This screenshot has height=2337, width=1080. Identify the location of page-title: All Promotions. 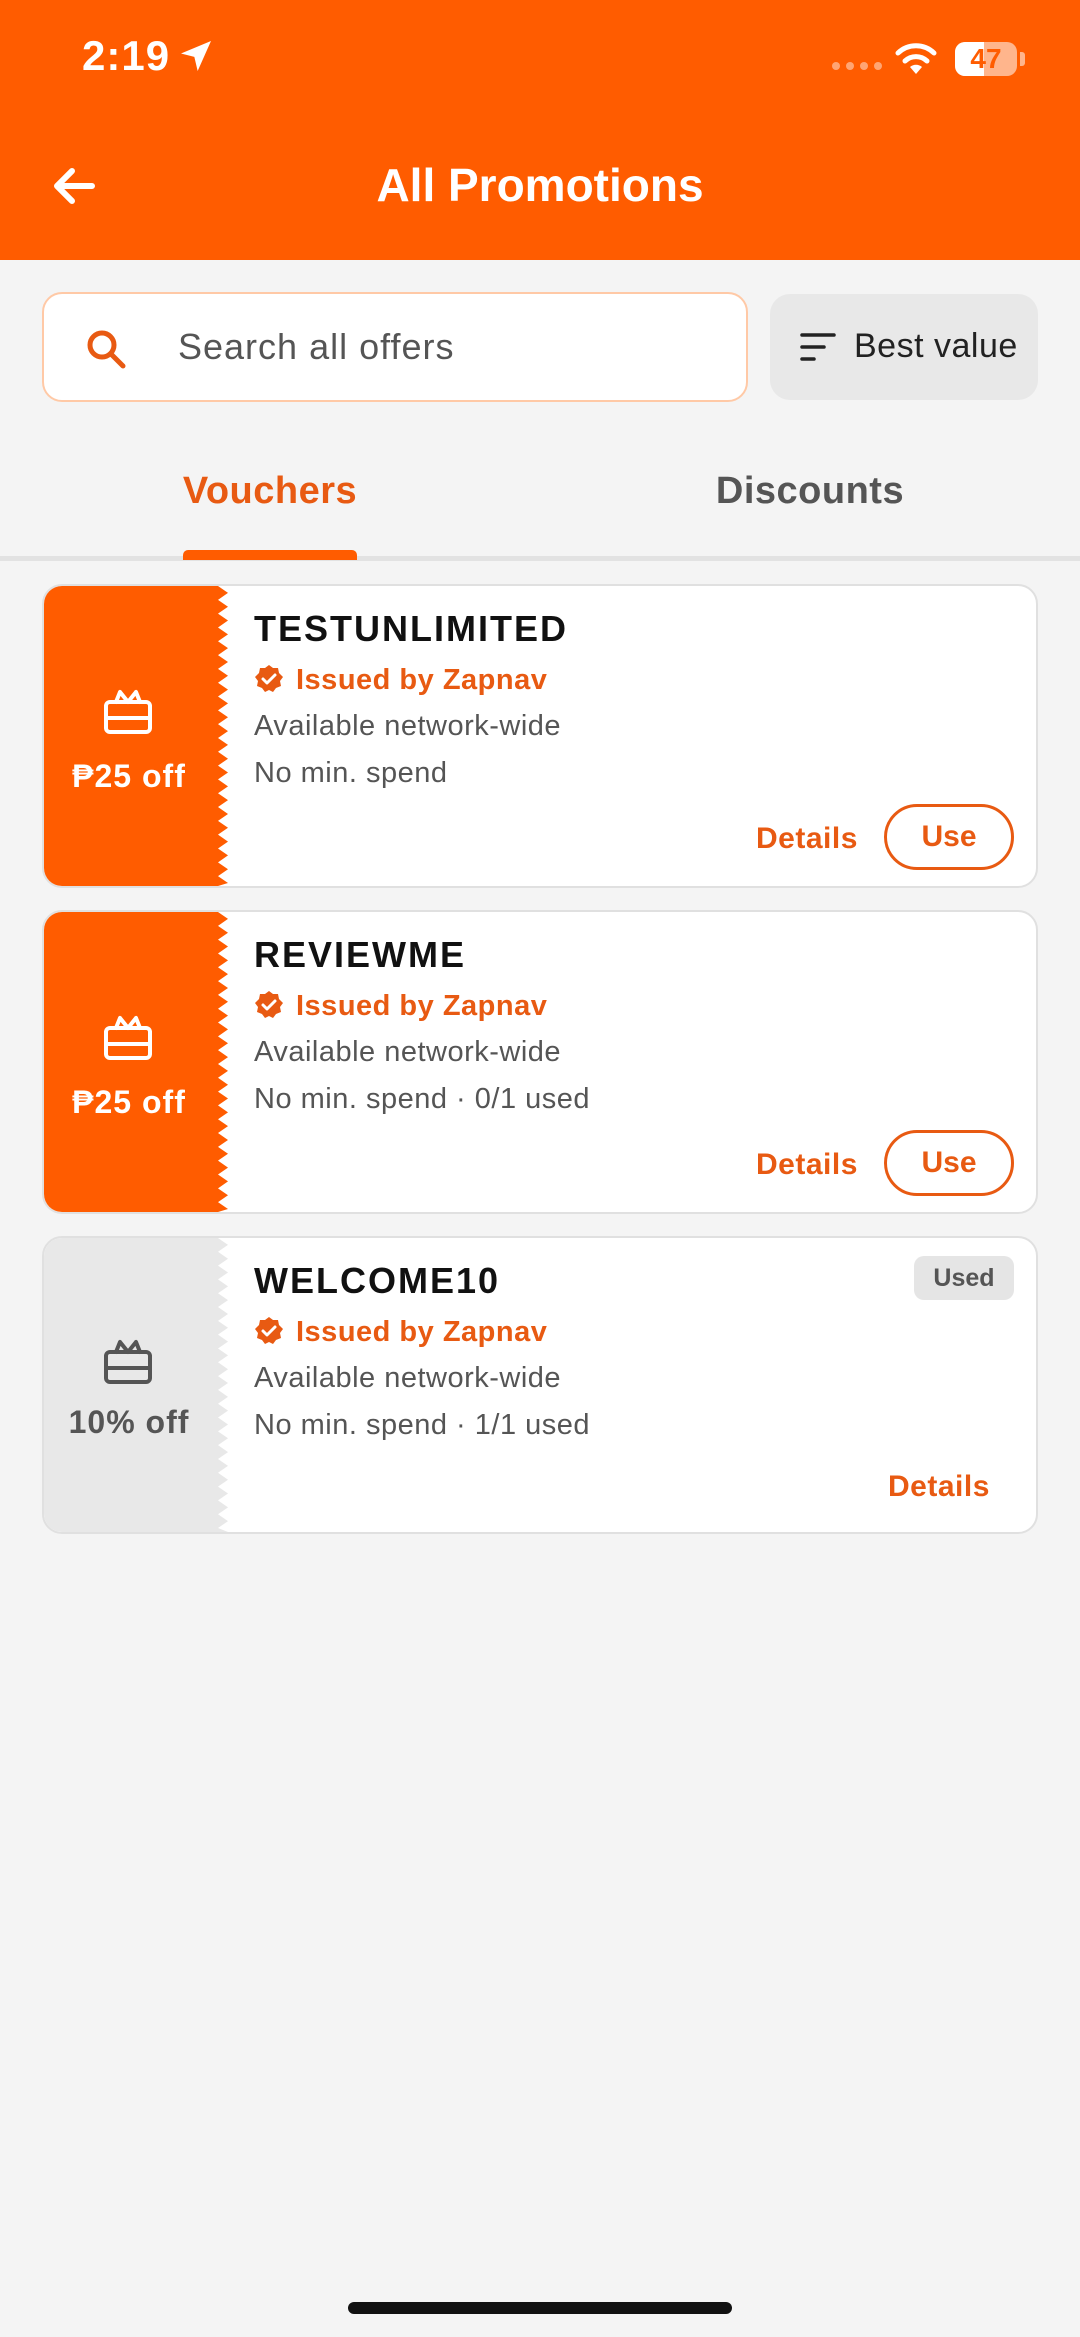
(540, 185).